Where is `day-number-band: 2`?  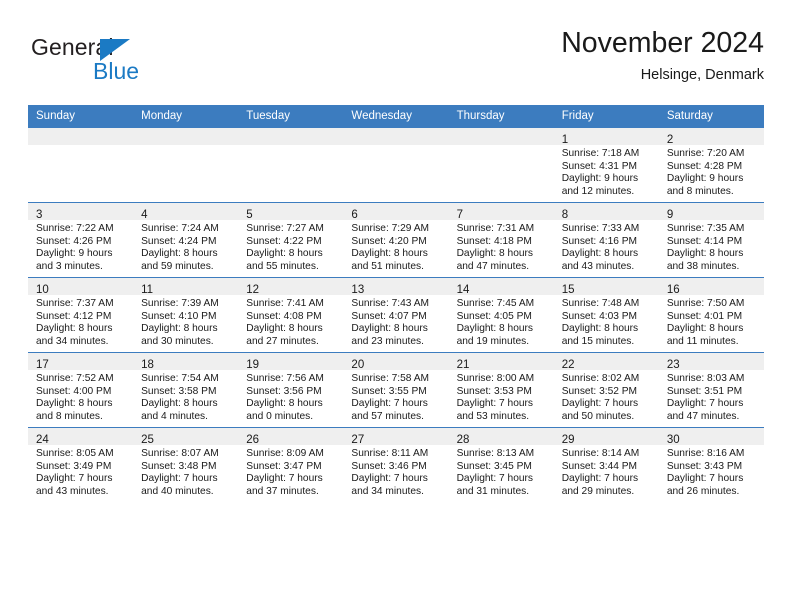 day-number-band: 2 is located at coordinates (711, 137).